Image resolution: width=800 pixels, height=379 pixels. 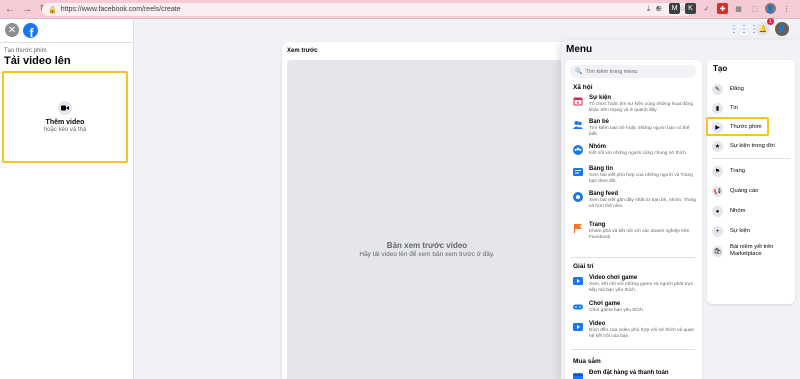 I want to click on upload-title: Thêm video, so click(x=65, y=122).